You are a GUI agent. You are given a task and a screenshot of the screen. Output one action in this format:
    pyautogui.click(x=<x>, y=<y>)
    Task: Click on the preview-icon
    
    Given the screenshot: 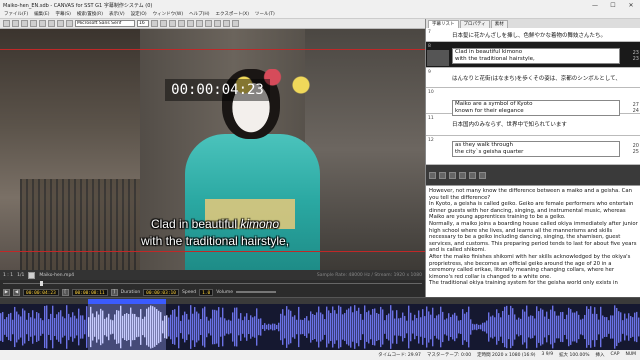 What is the action you would take?
    pyautogui.click(x=235, y=23)
    